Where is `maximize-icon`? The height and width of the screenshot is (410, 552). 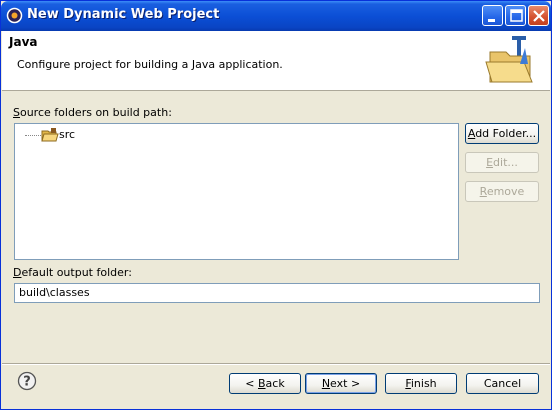 maximize-icon is located at coordinates (516, 15).